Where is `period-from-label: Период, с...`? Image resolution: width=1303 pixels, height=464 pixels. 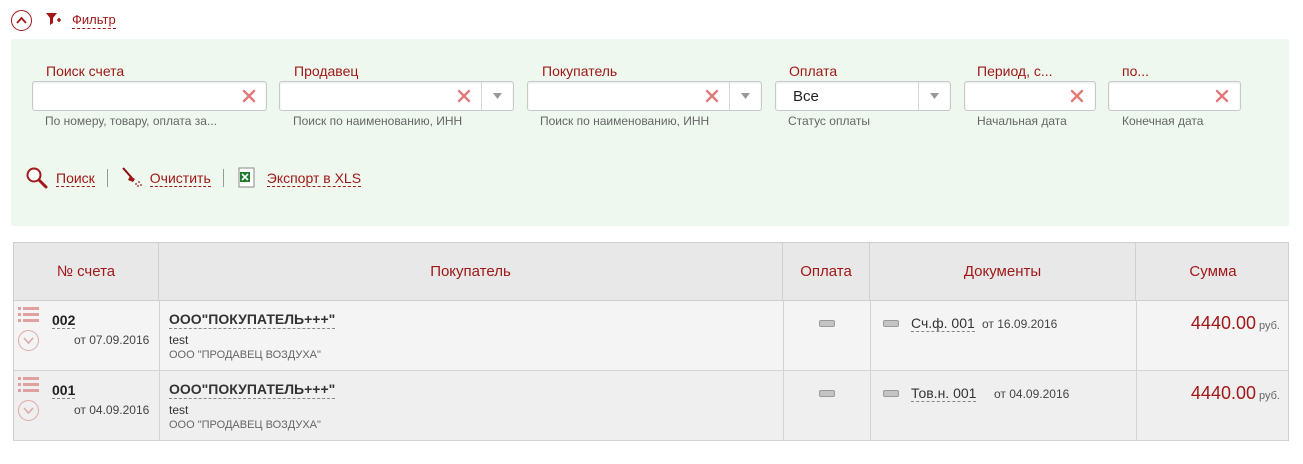
period-from-label: Период, с... is located at coordinates (1015, 71).